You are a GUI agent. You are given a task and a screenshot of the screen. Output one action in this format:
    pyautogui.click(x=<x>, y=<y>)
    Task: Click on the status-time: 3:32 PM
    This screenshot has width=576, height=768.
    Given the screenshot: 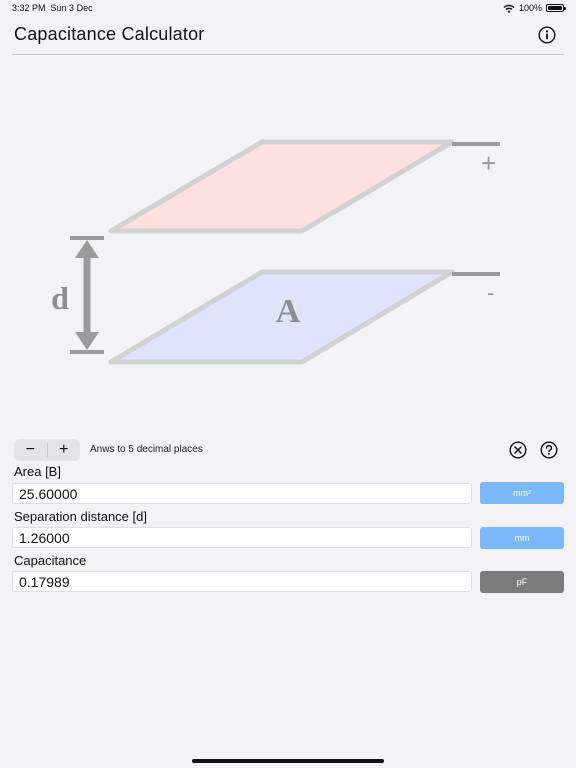 What is the action you would take?
    pyautogui.click(x=29, y=8)
    